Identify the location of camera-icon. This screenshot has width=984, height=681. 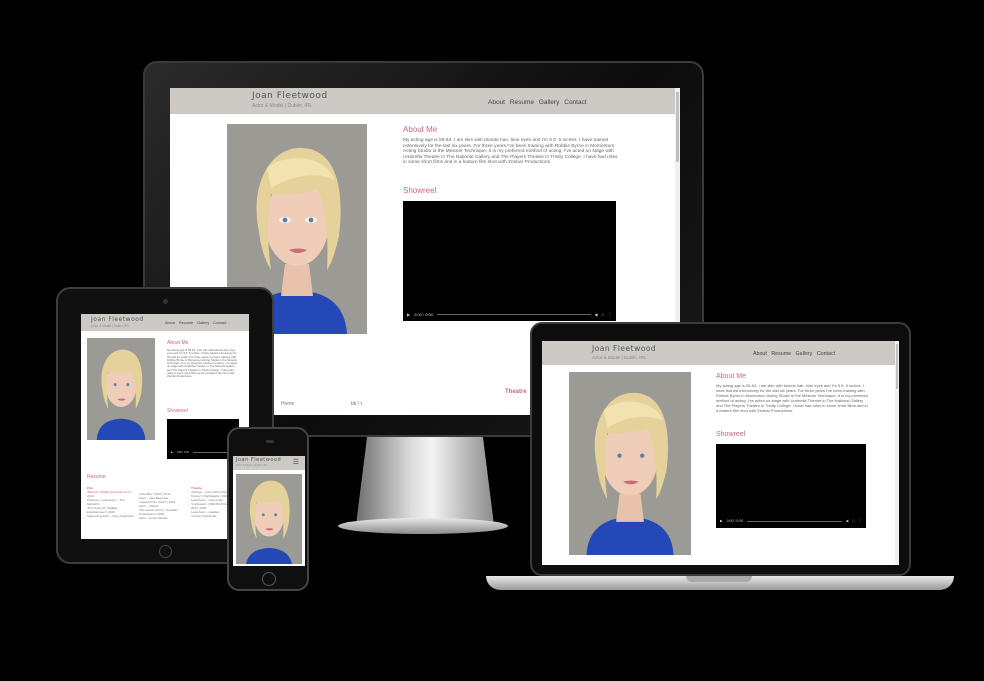
(165, 301).